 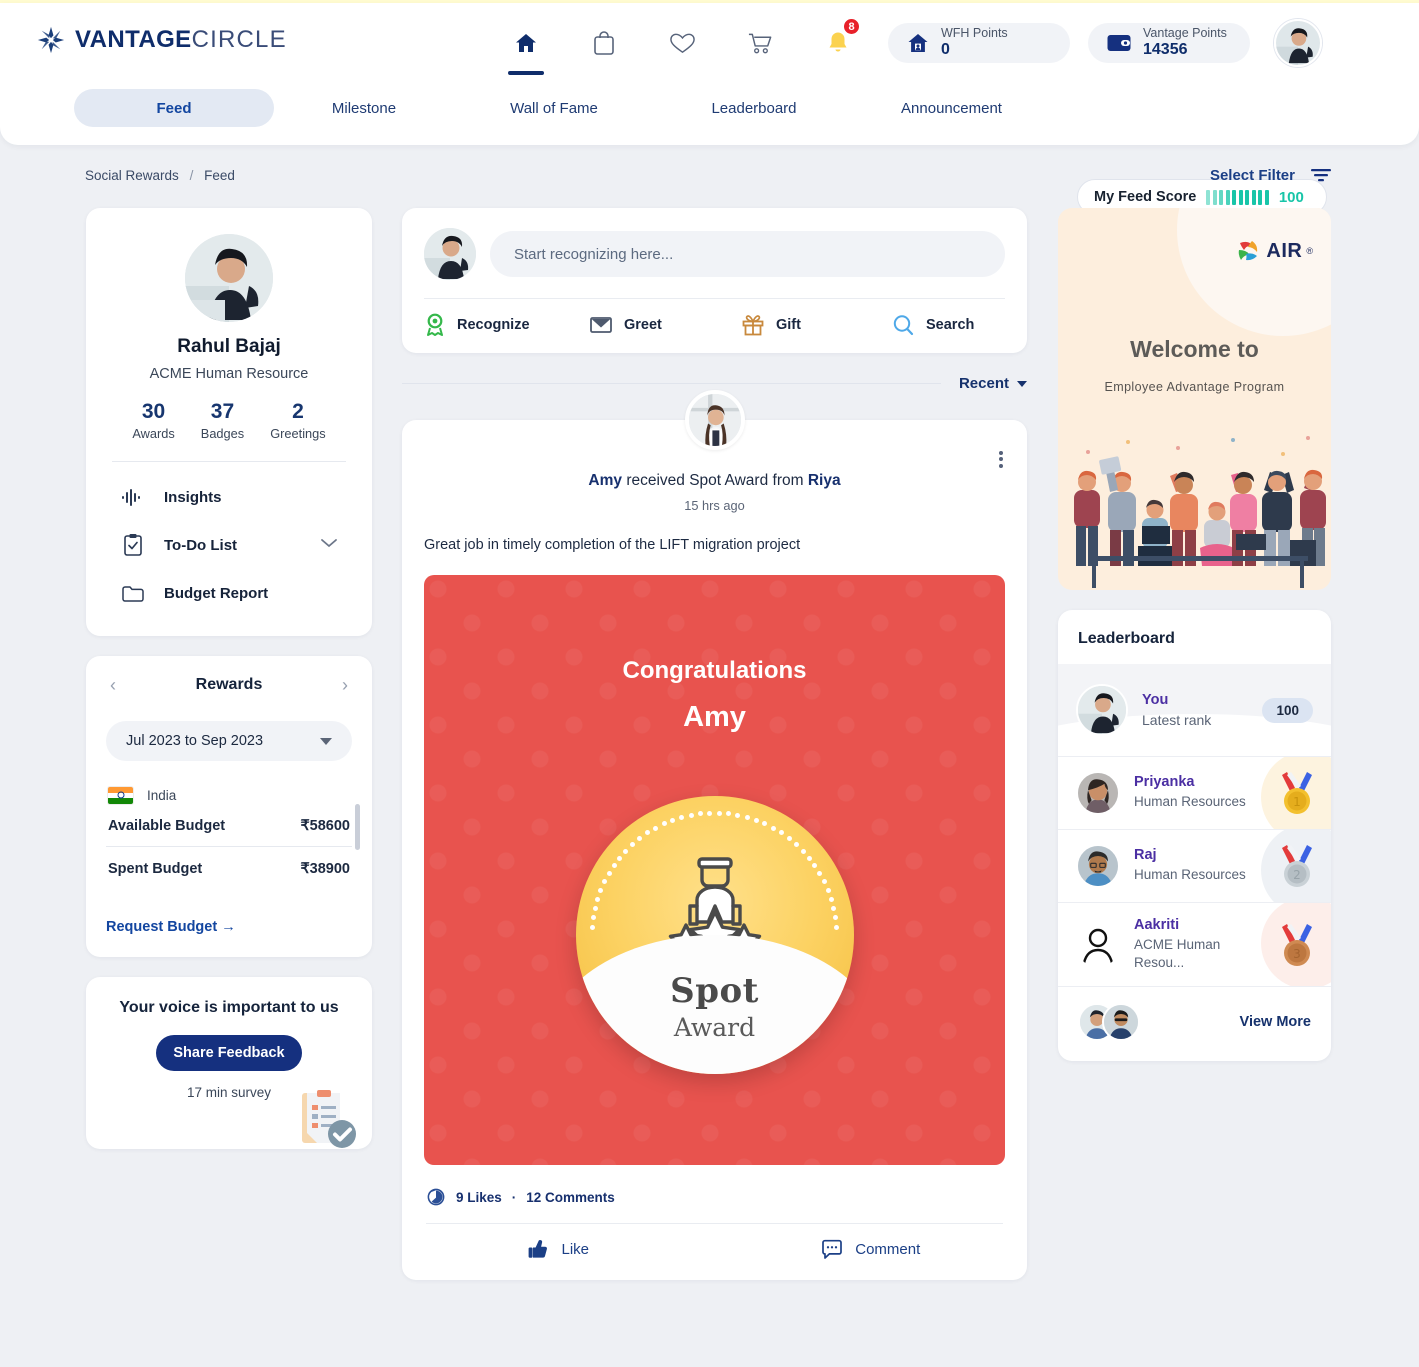 What do you see at coordinates (345, 685) in the screenshot?
I see `rewards-next-button: ›` at bounding box center [345, 685].